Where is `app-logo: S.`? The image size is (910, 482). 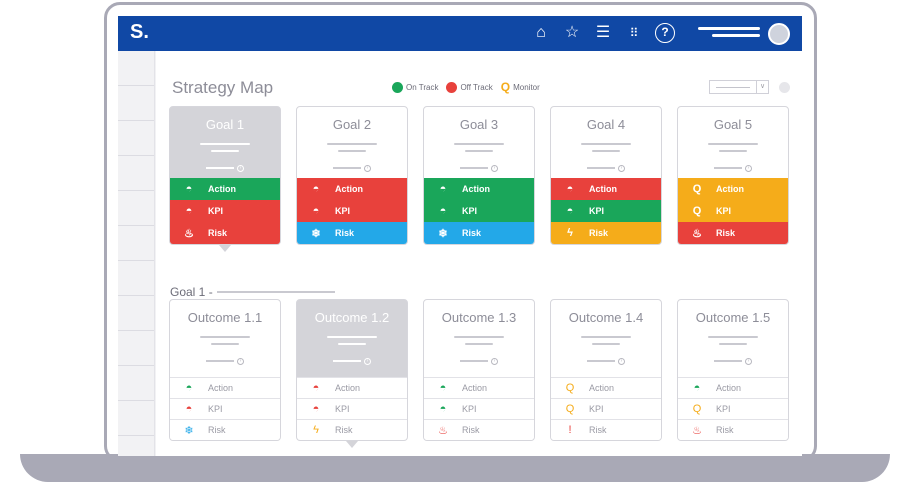
app-logo: S. is located at coordinates (139, 32).